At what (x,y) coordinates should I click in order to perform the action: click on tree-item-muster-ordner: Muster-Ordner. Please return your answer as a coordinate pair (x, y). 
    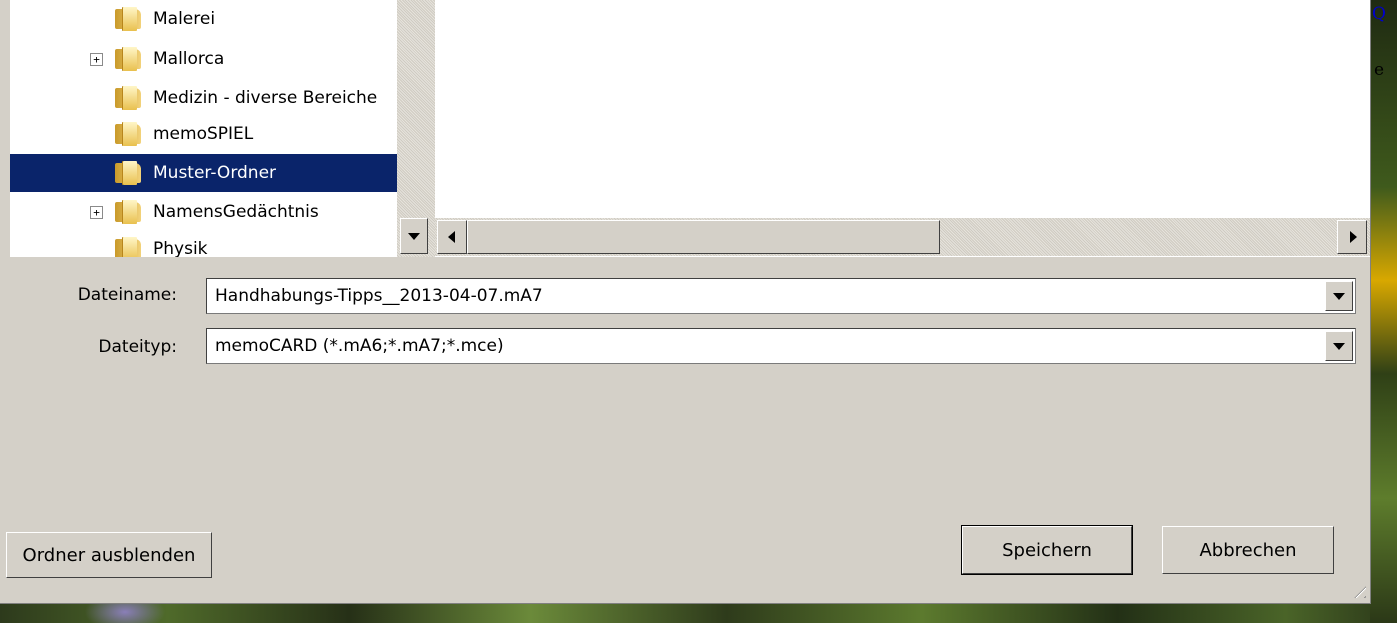
    Looking at the image, I should click on (203, 173).